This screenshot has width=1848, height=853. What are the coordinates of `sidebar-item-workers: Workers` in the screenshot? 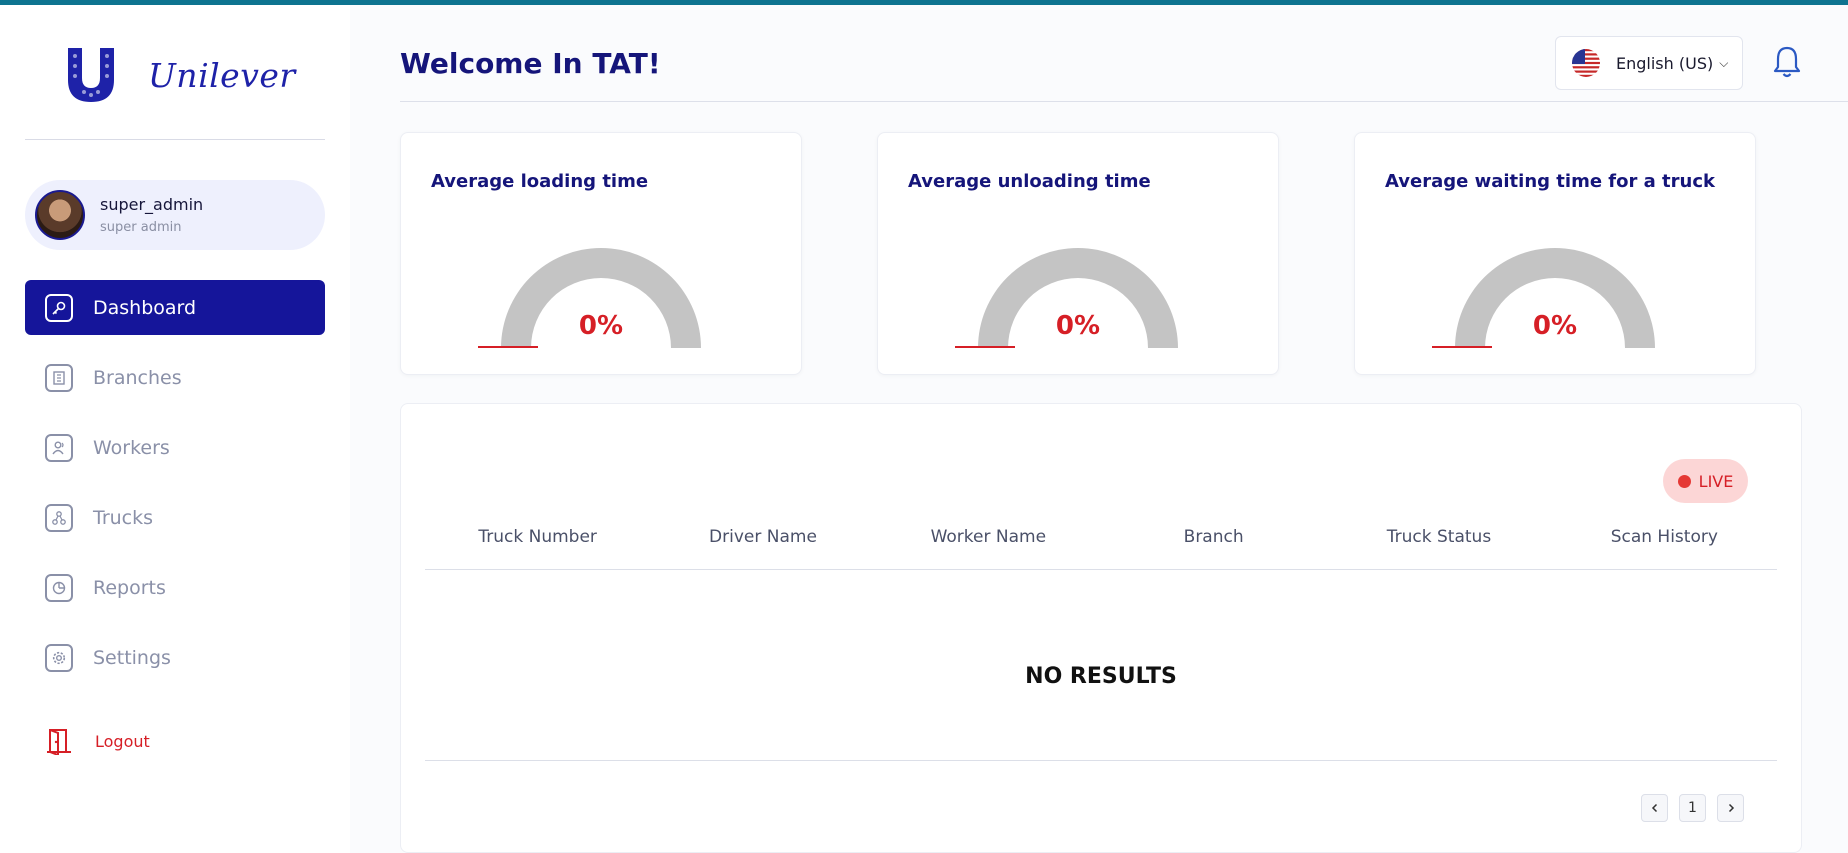 It's located at (175, 447).